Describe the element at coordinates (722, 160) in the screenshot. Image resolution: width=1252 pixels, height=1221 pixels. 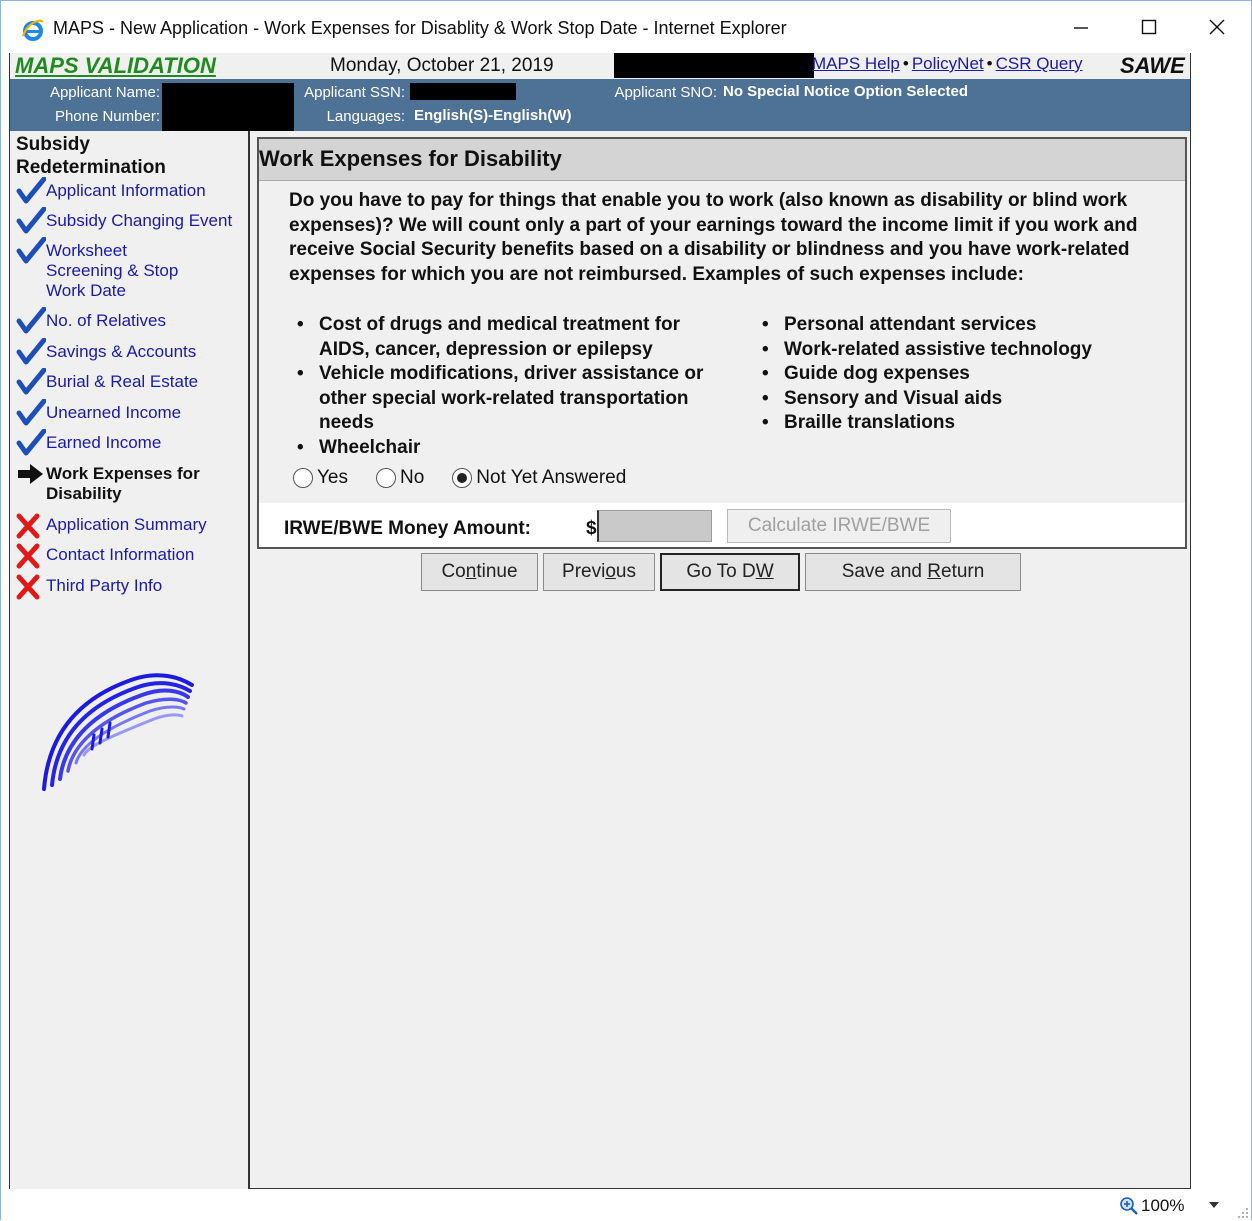
I see `section-header: Work Expenses for Disability` at that location.